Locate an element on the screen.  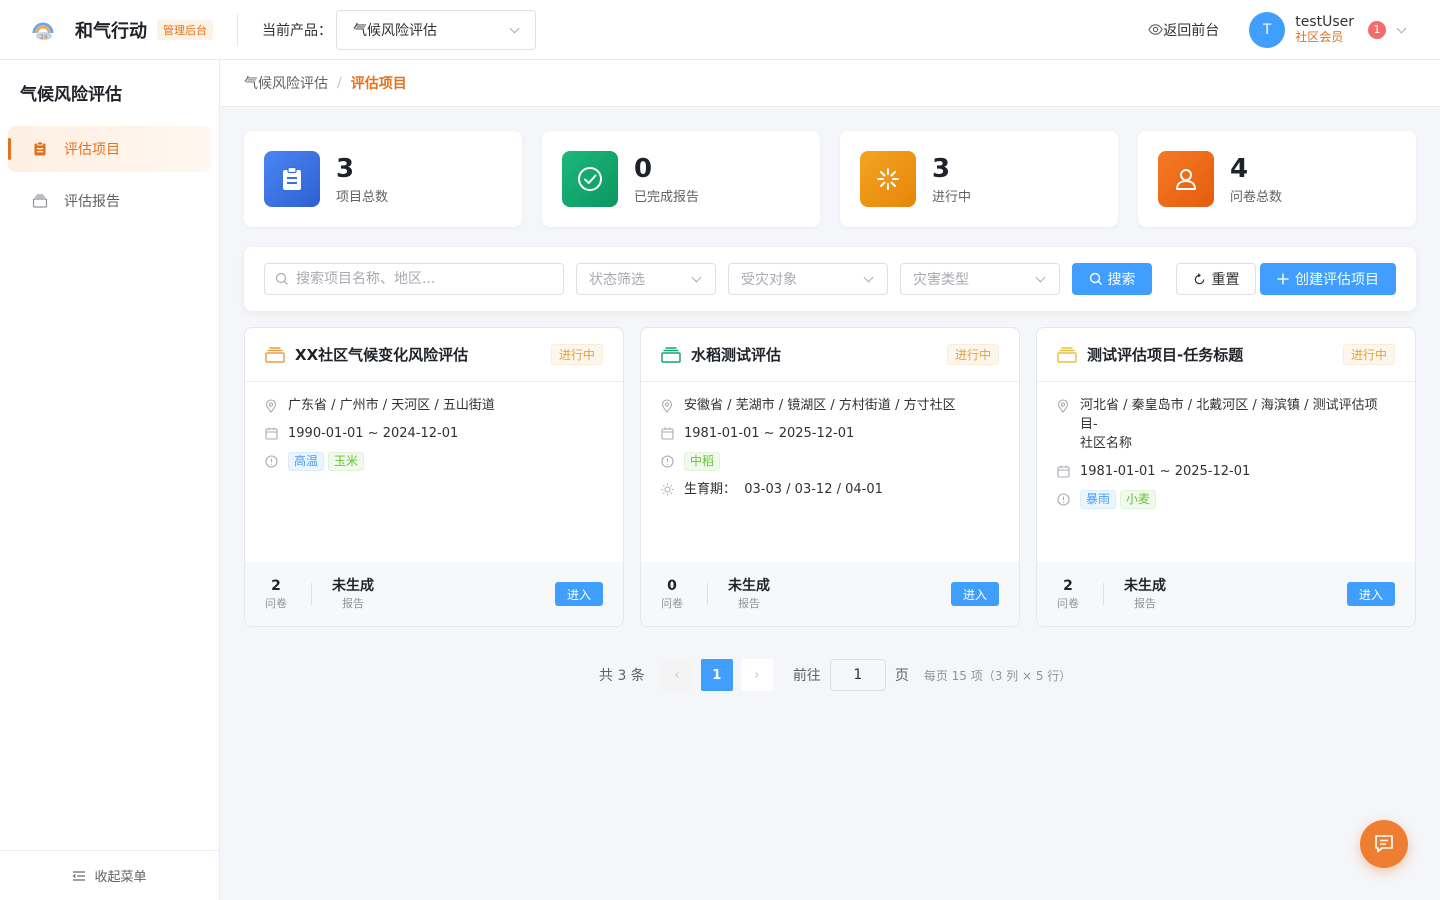
project-location: 安徽省 / 芜湖市 / 镜湖区 / 方村街道 / 方寸社区 is located at coordinates (830, 405).